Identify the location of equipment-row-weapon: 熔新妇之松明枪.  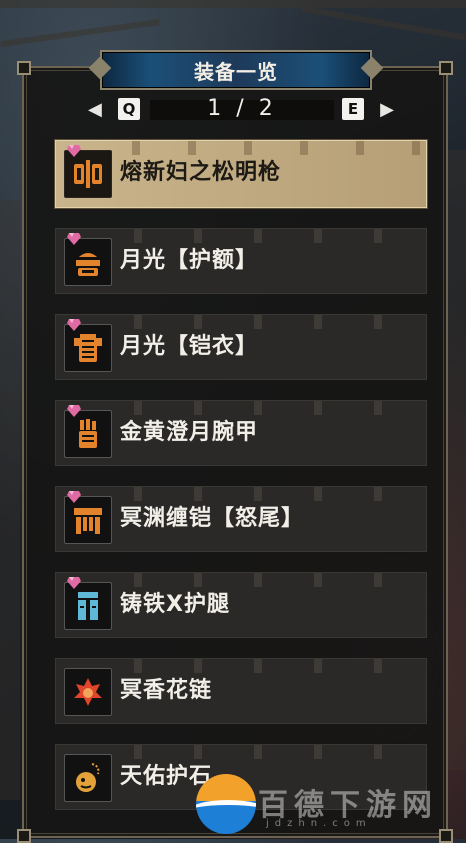
(241, 174).